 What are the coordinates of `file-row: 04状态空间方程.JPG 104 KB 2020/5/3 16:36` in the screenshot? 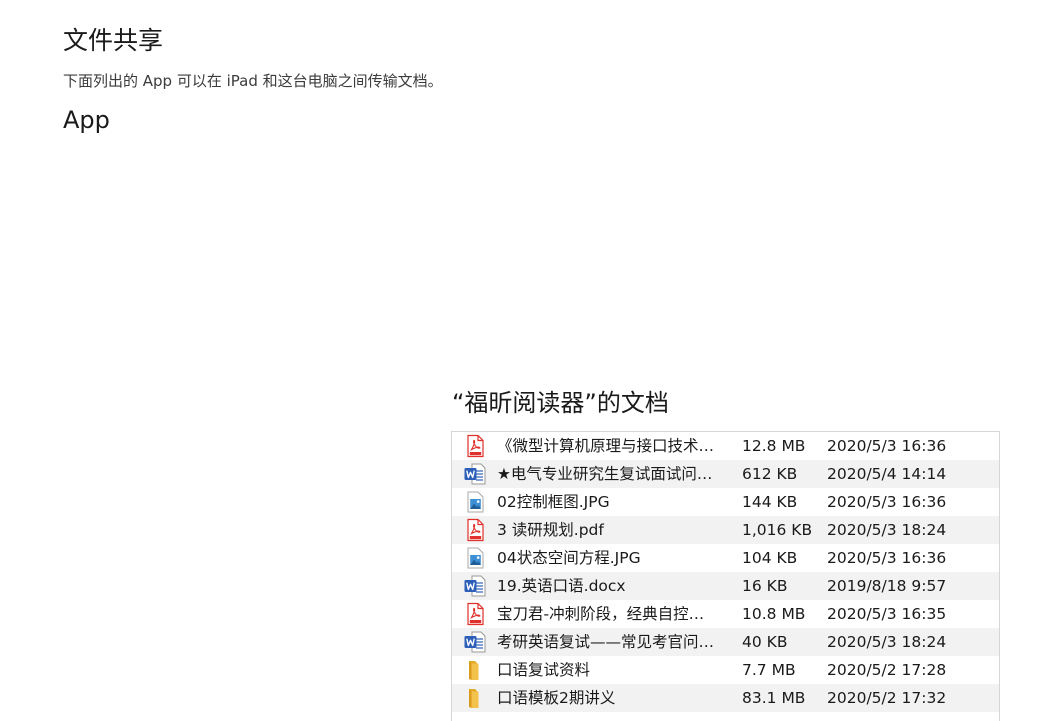 It's located at (725, 558).